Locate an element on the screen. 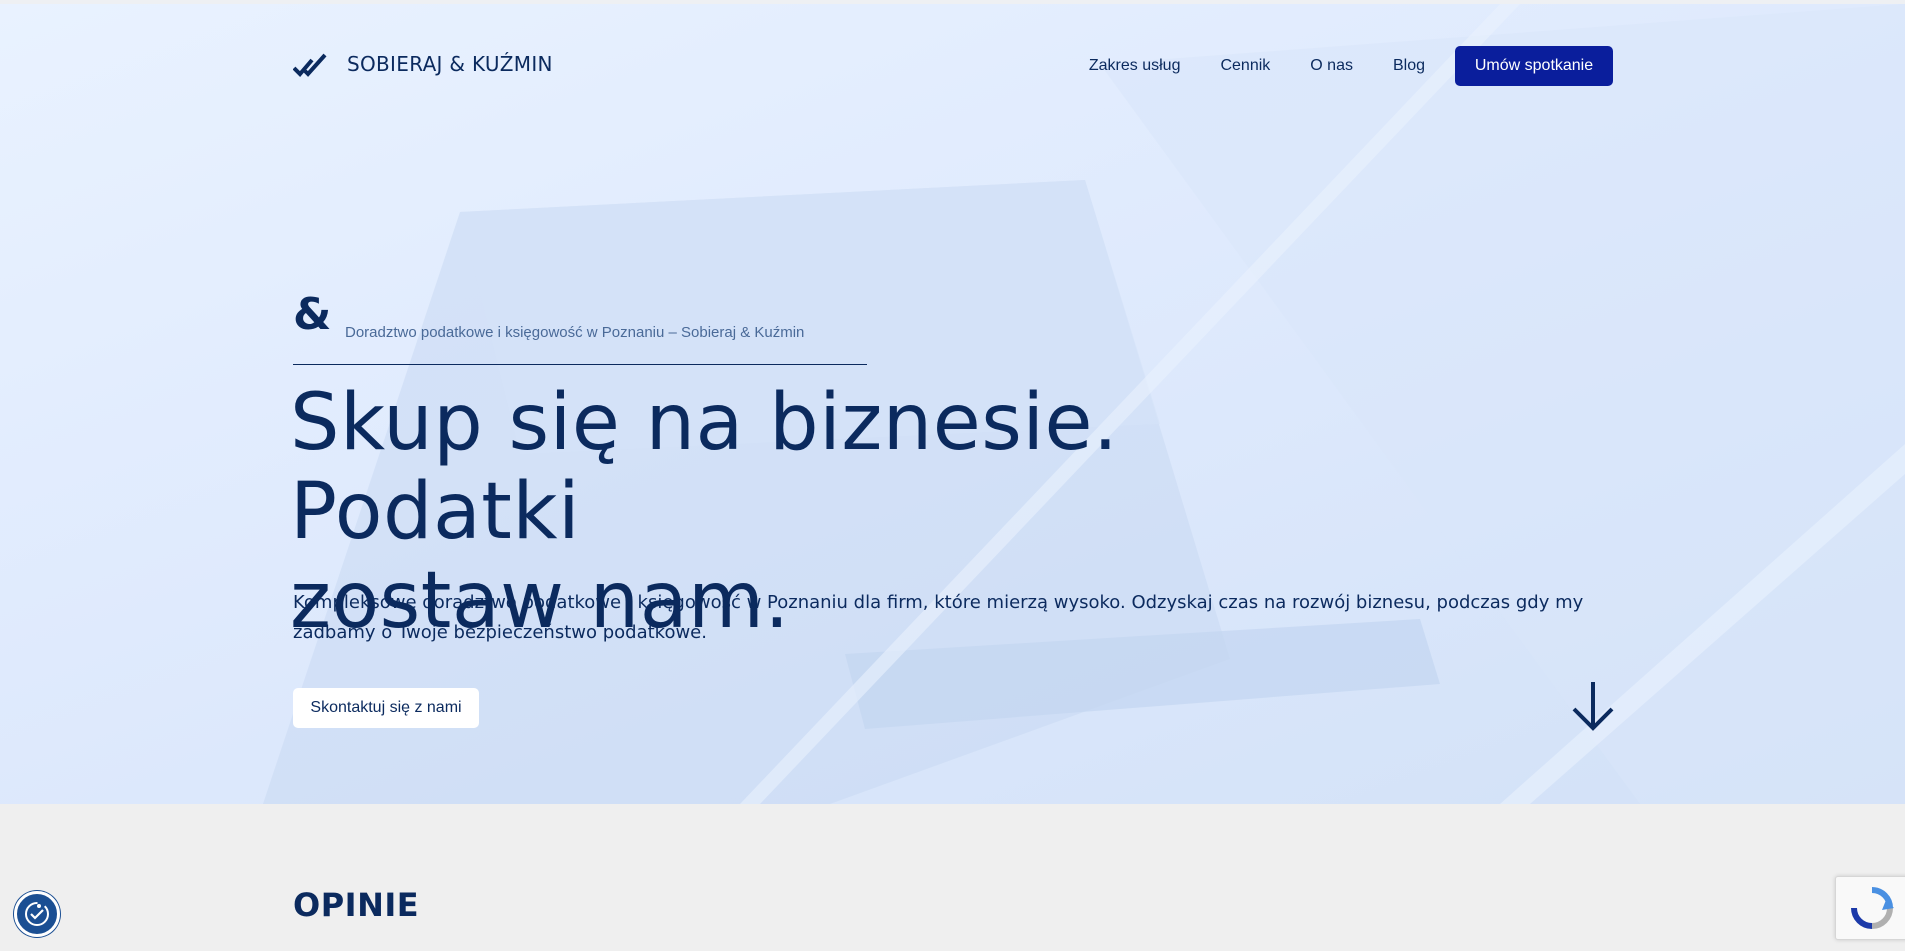  arrow-down-icon is located at coordinates (1593, 705).